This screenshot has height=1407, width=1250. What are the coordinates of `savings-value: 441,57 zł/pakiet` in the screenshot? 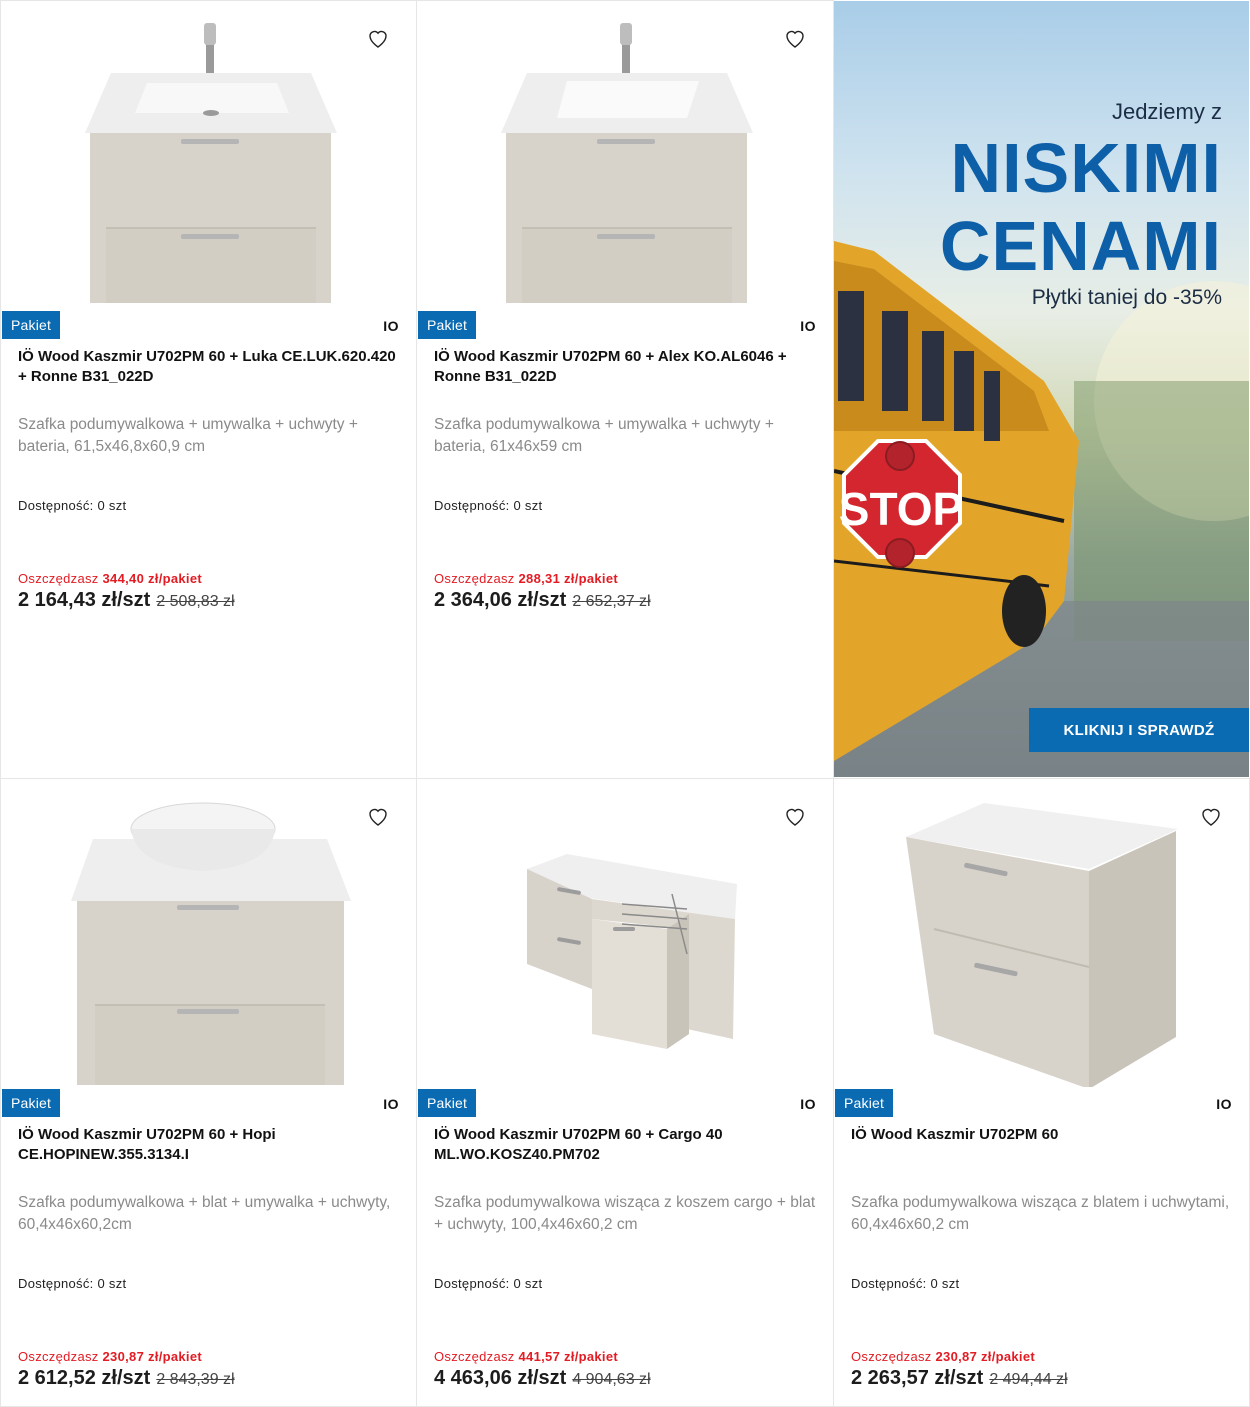 It's located at (568, 1356).